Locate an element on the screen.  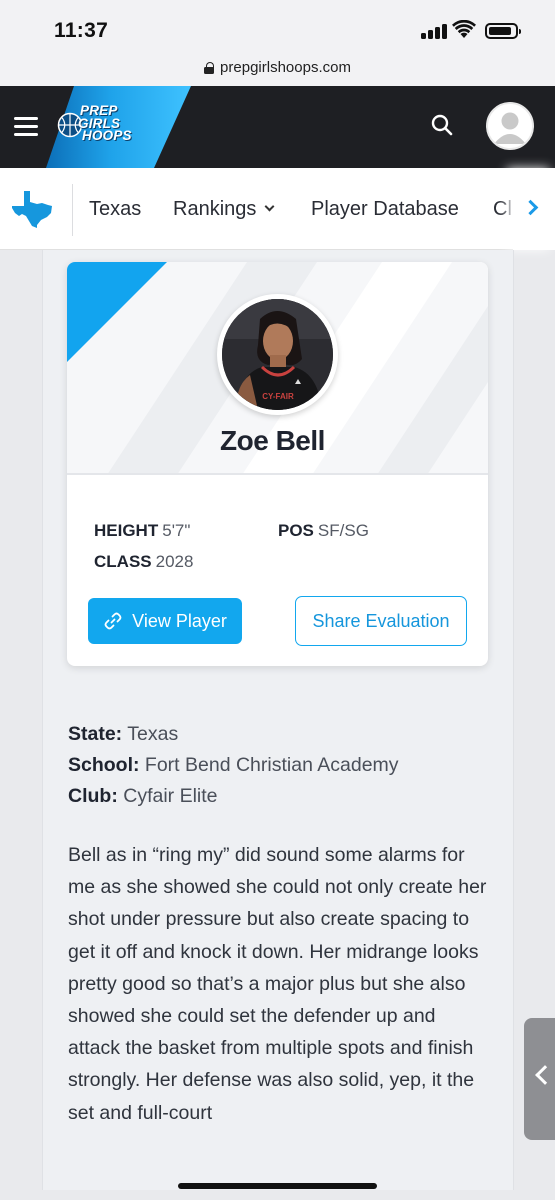
status-time: 11:37 is located at coordinates (81, 30).